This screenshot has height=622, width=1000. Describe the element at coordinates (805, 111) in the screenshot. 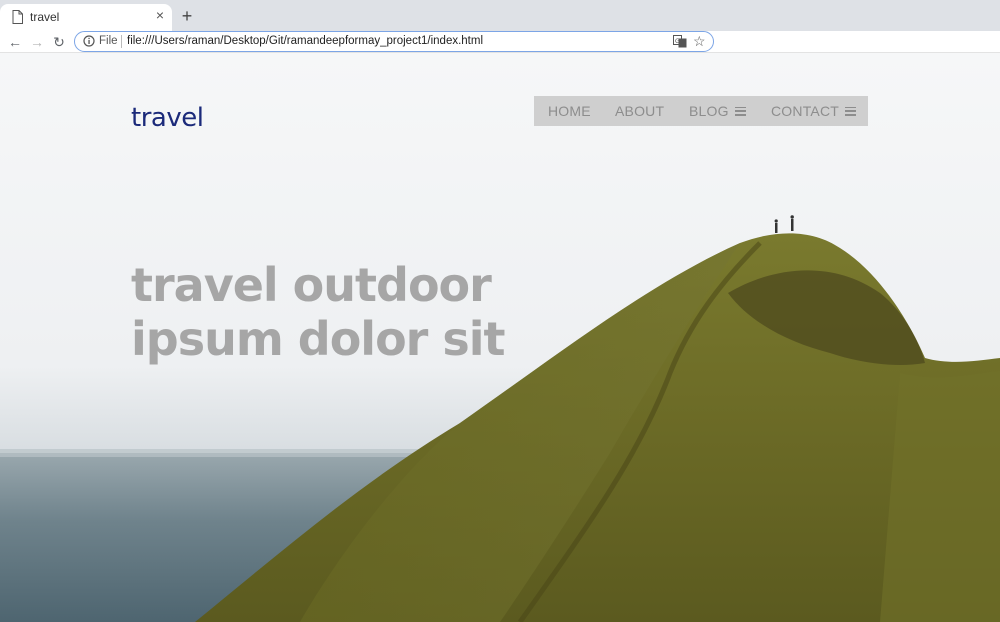

I see `nav-contact-label: CONTACT` at that location.